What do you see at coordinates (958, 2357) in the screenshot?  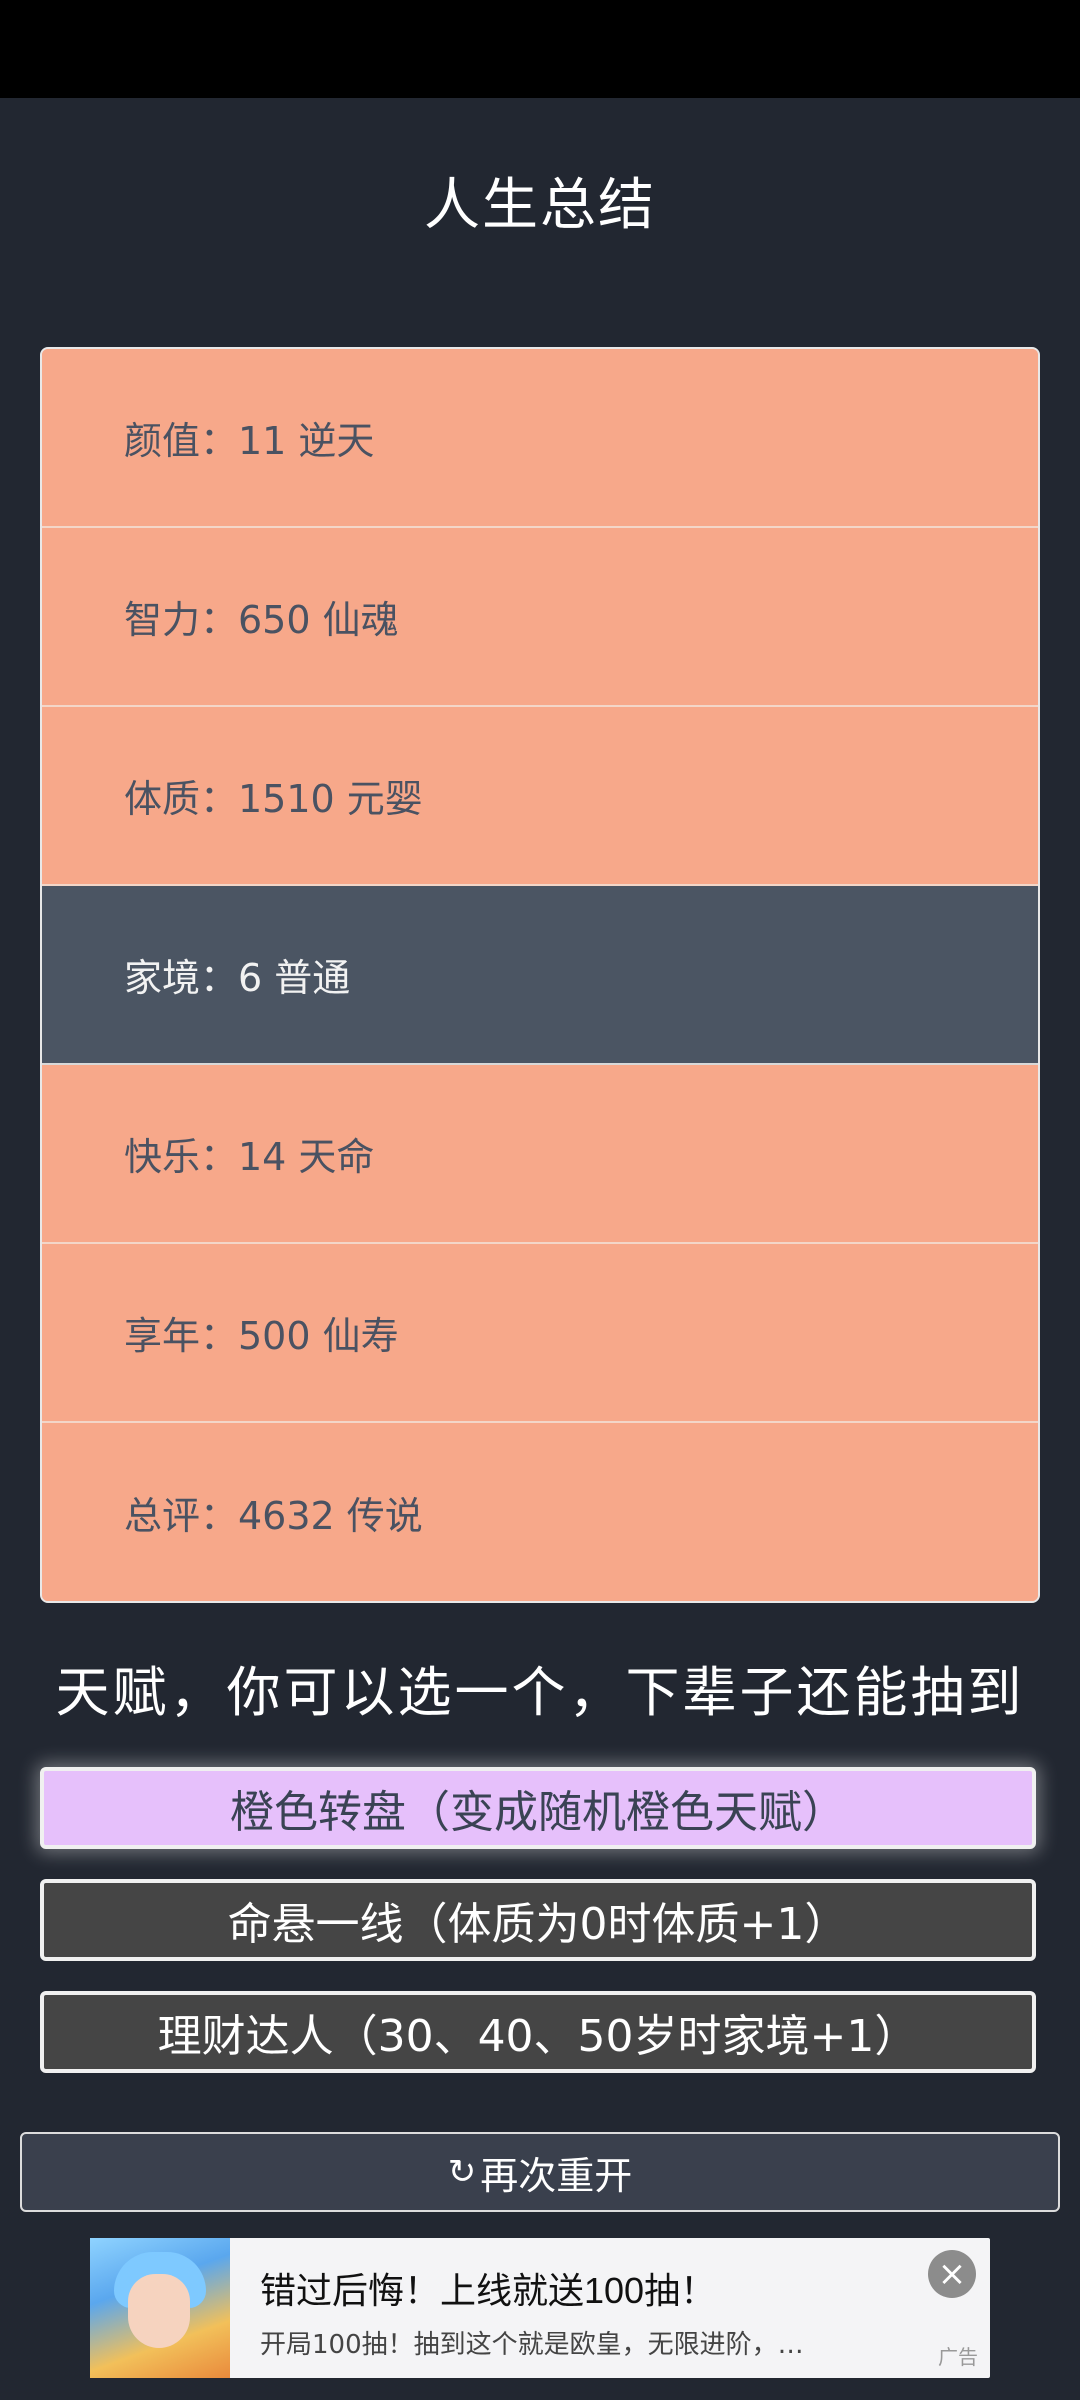 I see `ad-label: 广告` at bounding box center [958, 2357].